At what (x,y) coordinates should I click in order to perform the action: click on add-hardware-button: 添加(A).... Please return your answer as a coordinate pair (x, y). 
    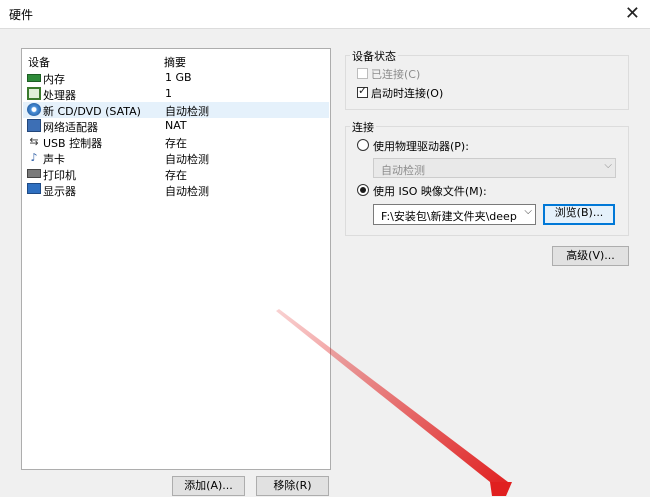
    Looking at the image, I should click on (208, 486).